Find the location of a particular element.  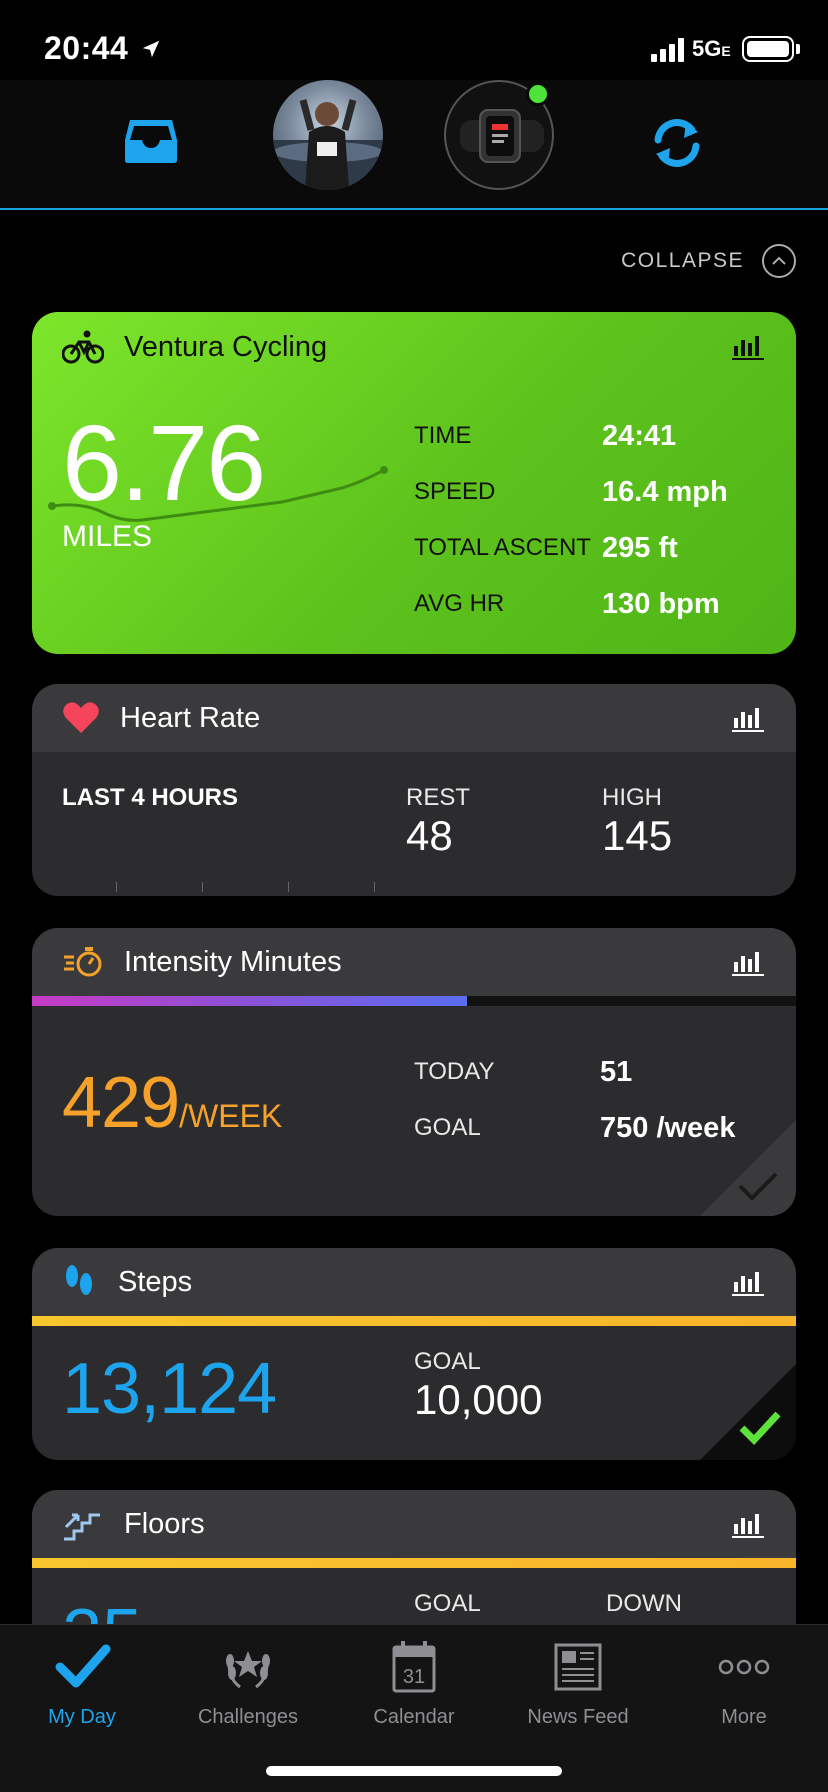

tab-news-feed: News Feed is located at coordinates (578, 1684).